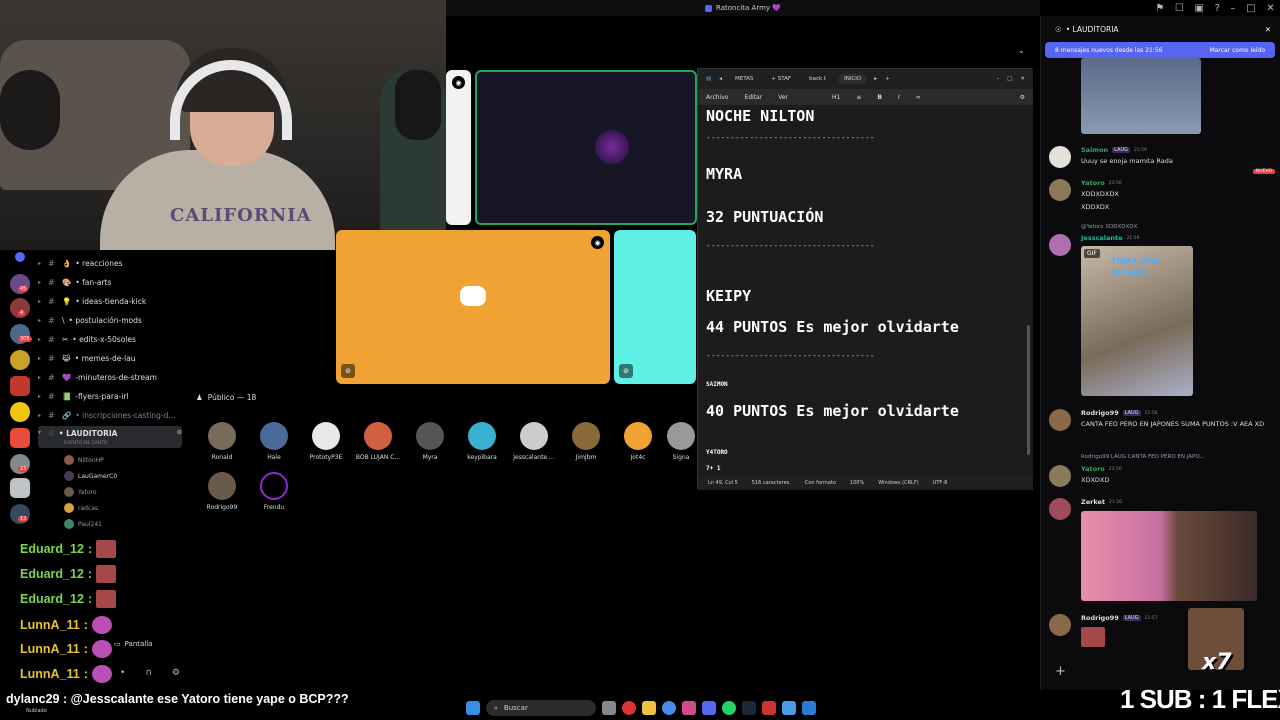 The height and width of the screenshot is (720, 1280). Describe the element at coordinates (137, 476) in the screenshot. I see `voice-user: LauGamerC0` at that location.